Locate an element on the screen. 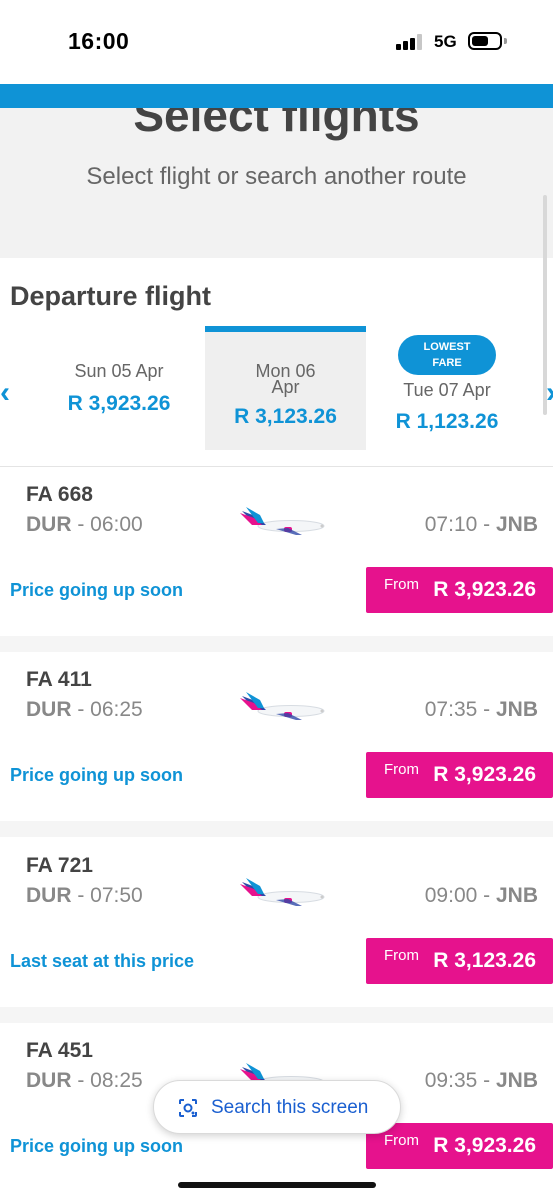  arrival-time: 07:10 is located at coordinates (451, 524).